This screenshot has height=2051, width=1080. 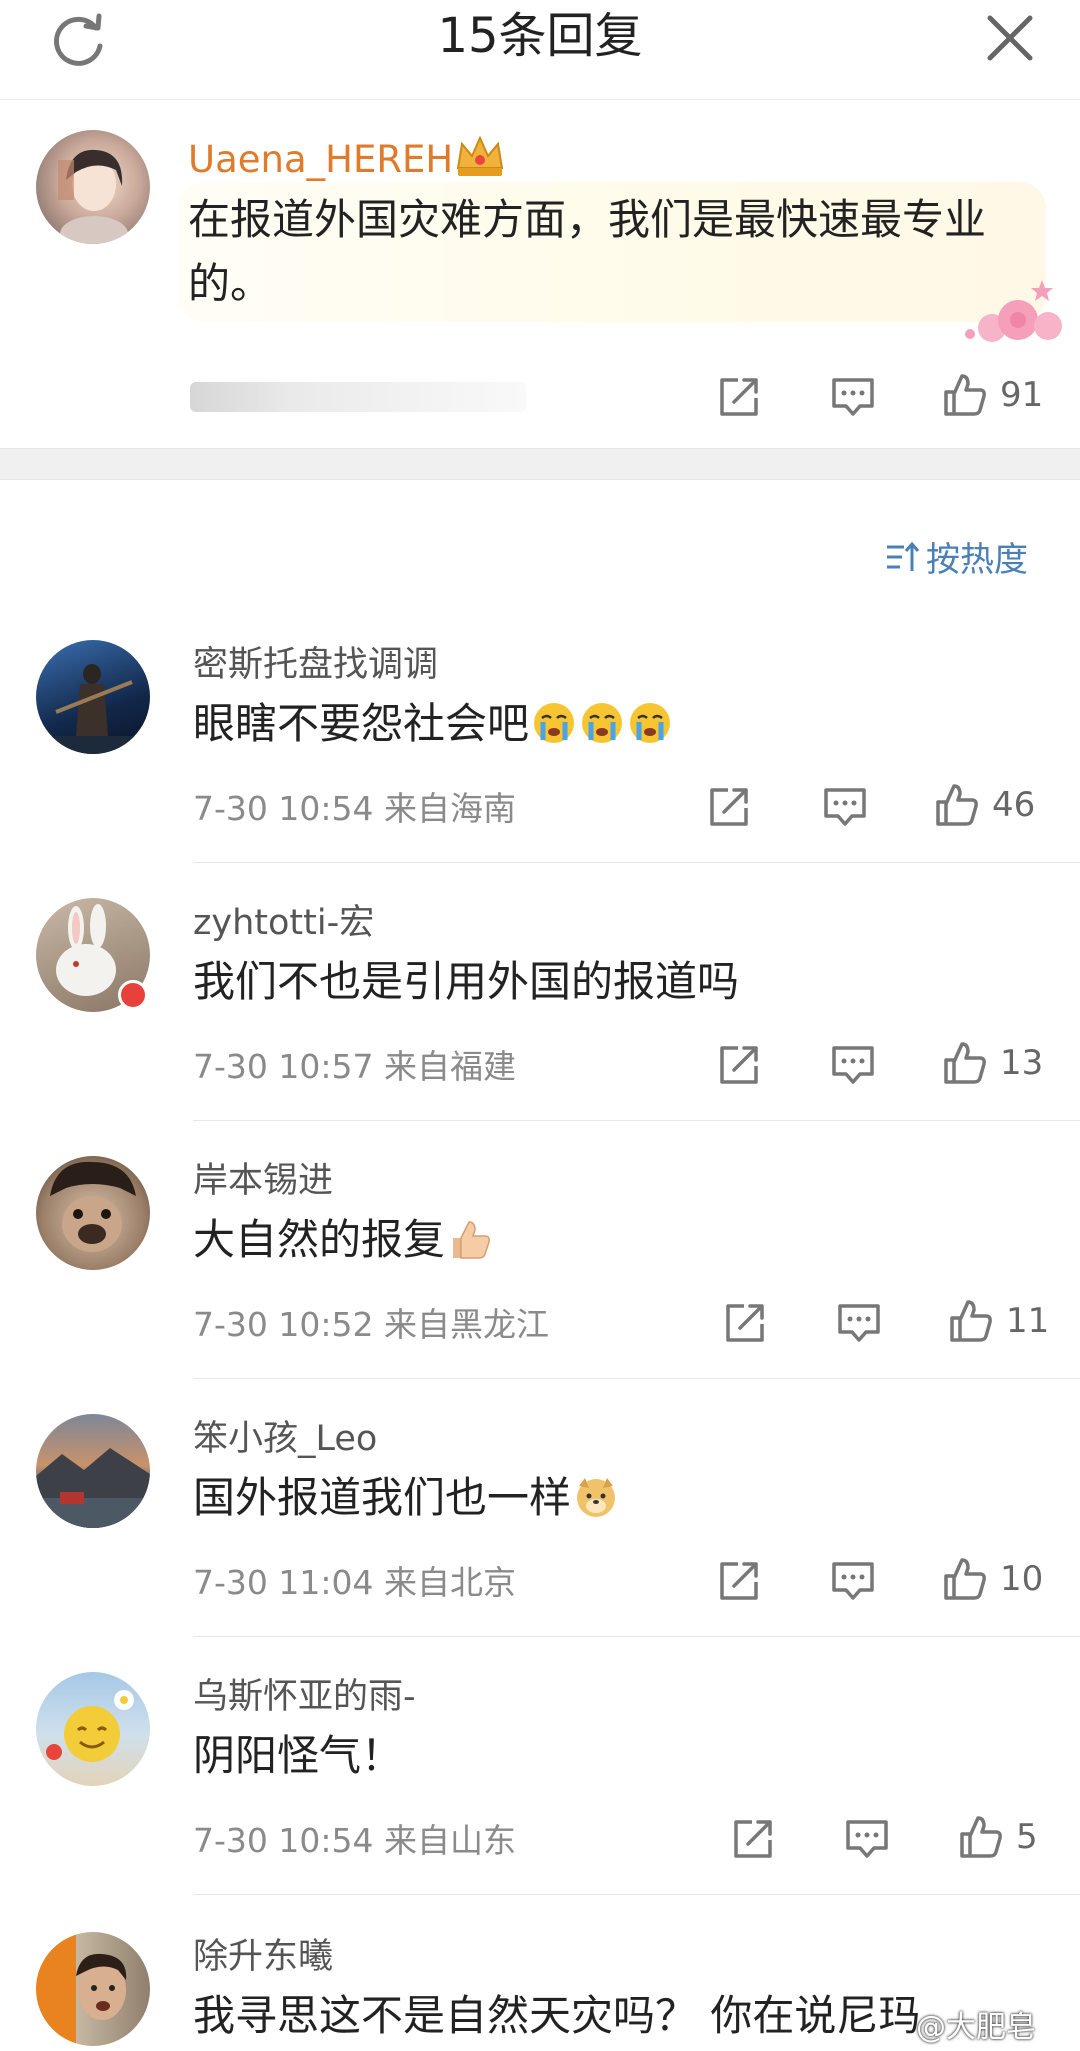 What do you see at coordinates (992, 395) in the screenshot?
I see `like-button: 91` at bounding box center [992, 395].